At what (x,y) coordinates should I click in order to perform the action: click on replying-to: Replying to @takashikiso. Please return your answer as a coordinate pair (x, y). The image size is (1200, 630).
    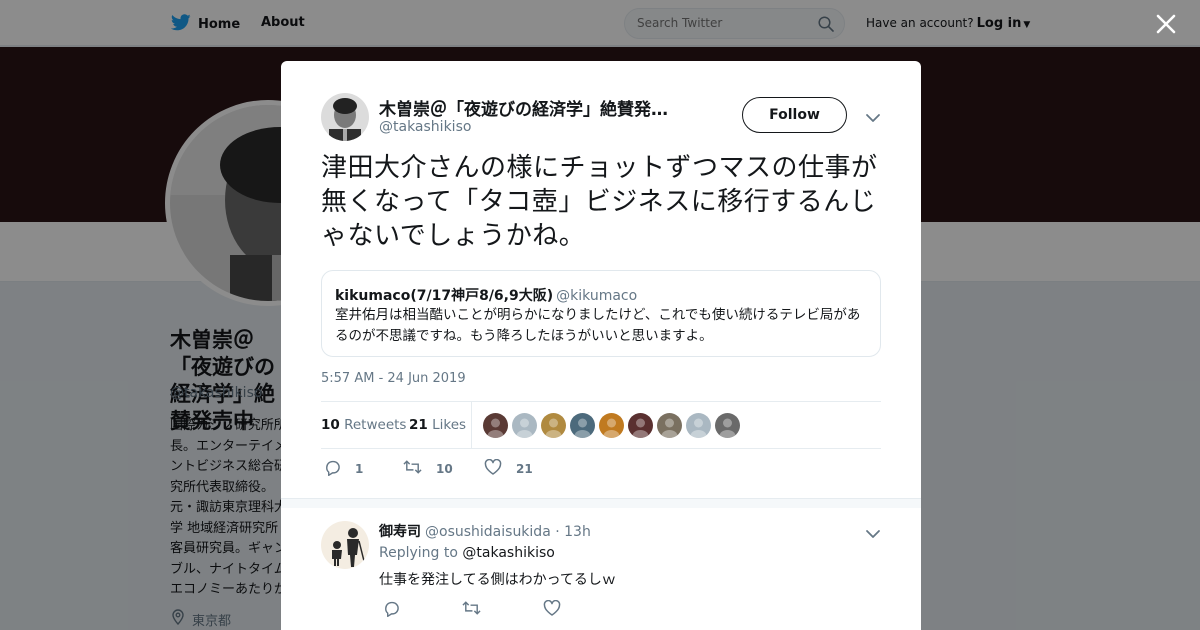
    Looking at the image, I should click on (467, 553).